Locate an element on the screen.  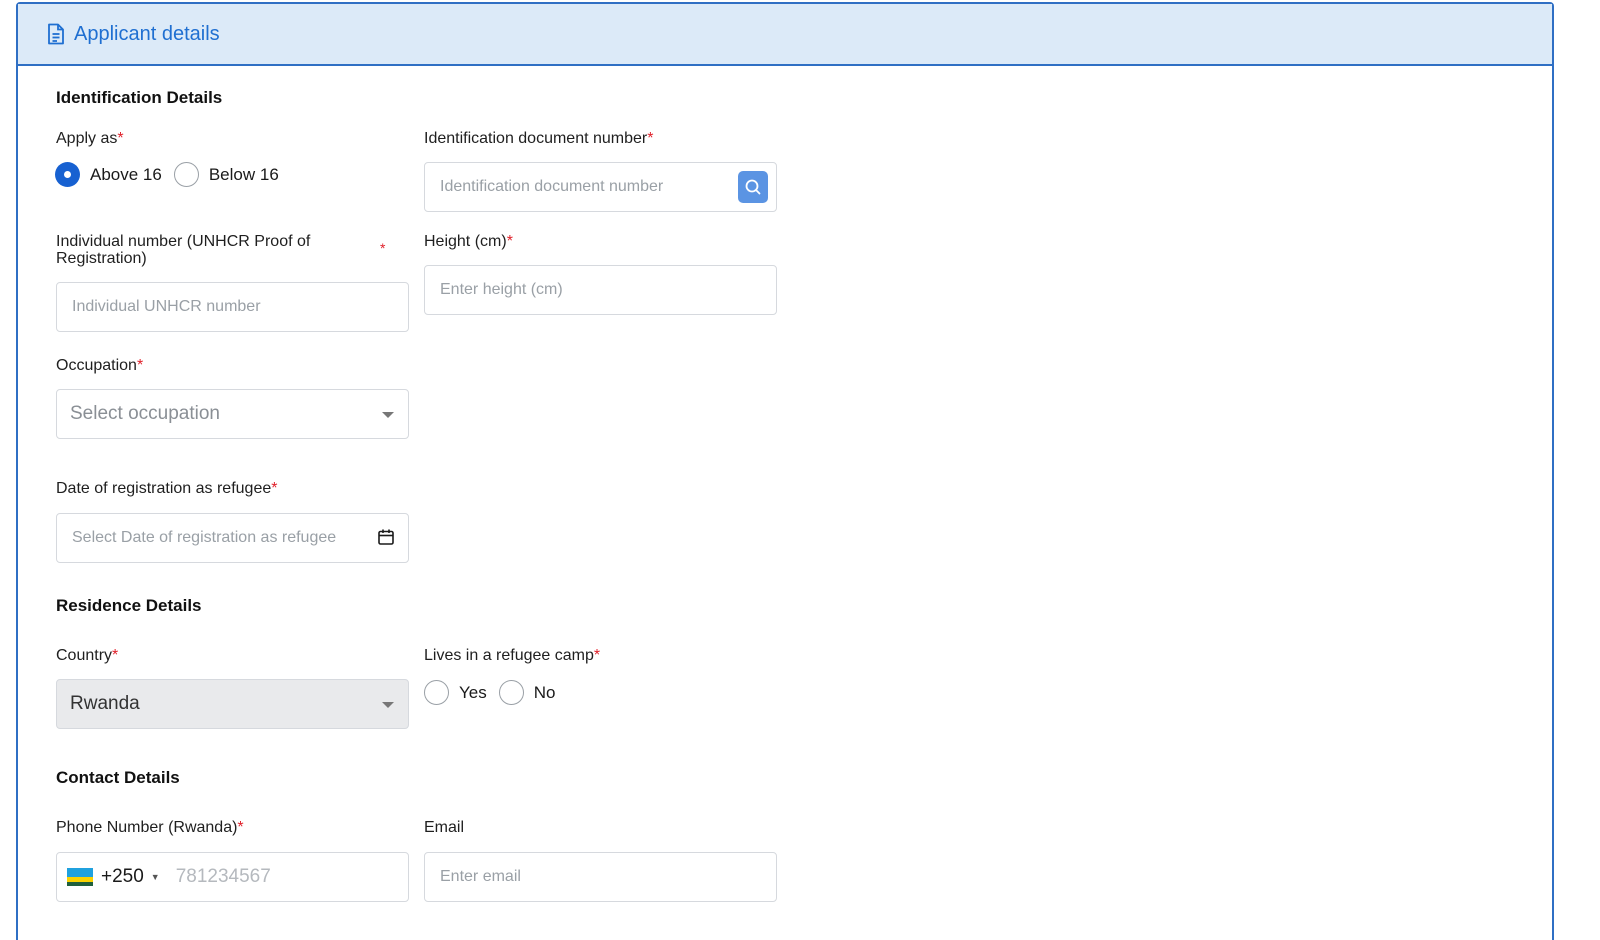
phone-label: Phone Number (Rwanda)* is located at coordinates (150, 828).